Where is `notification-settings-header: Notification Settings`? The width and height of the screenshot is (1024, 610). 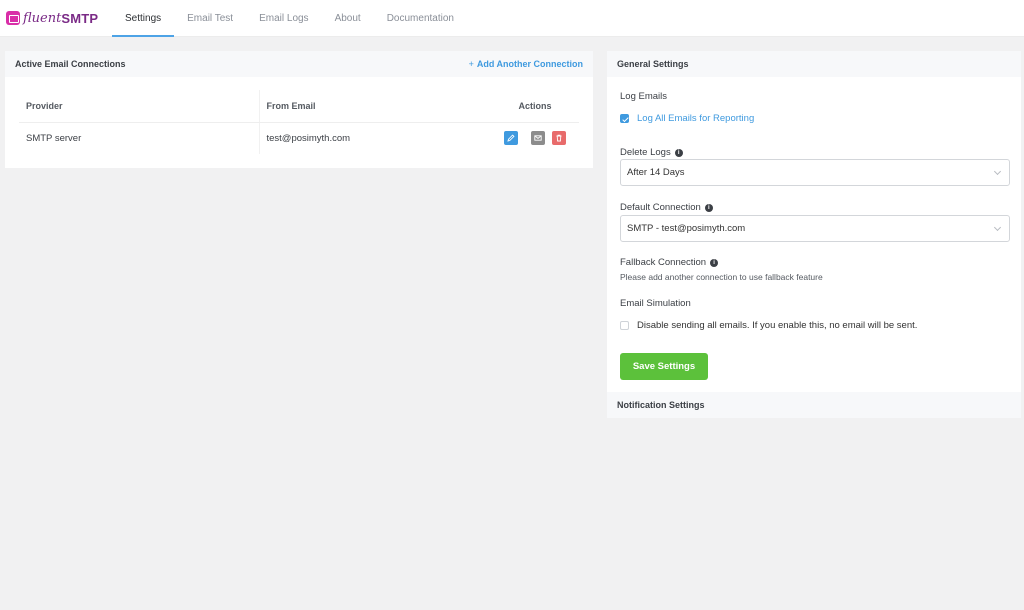
notification-settings-header: Notification Settings is located at coordinates (814, 405).